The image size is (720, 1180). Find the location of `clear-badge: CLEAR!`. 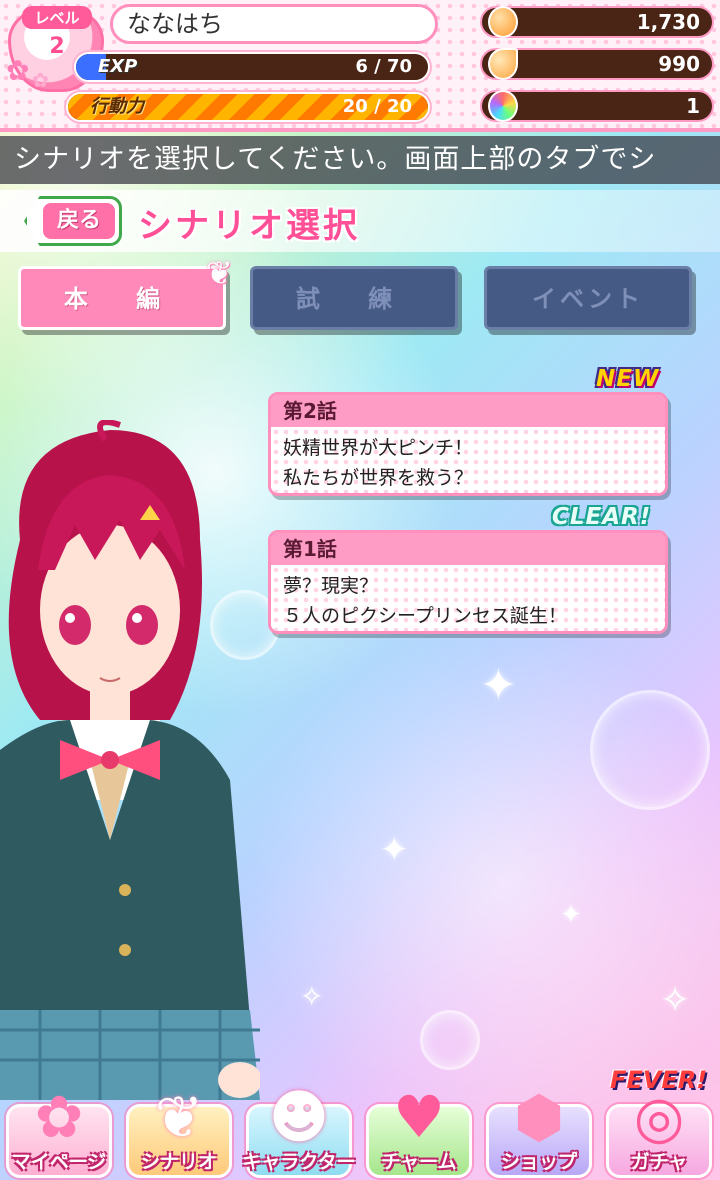

clear-badge: CLEAR! is located at coordinates (602, 517).